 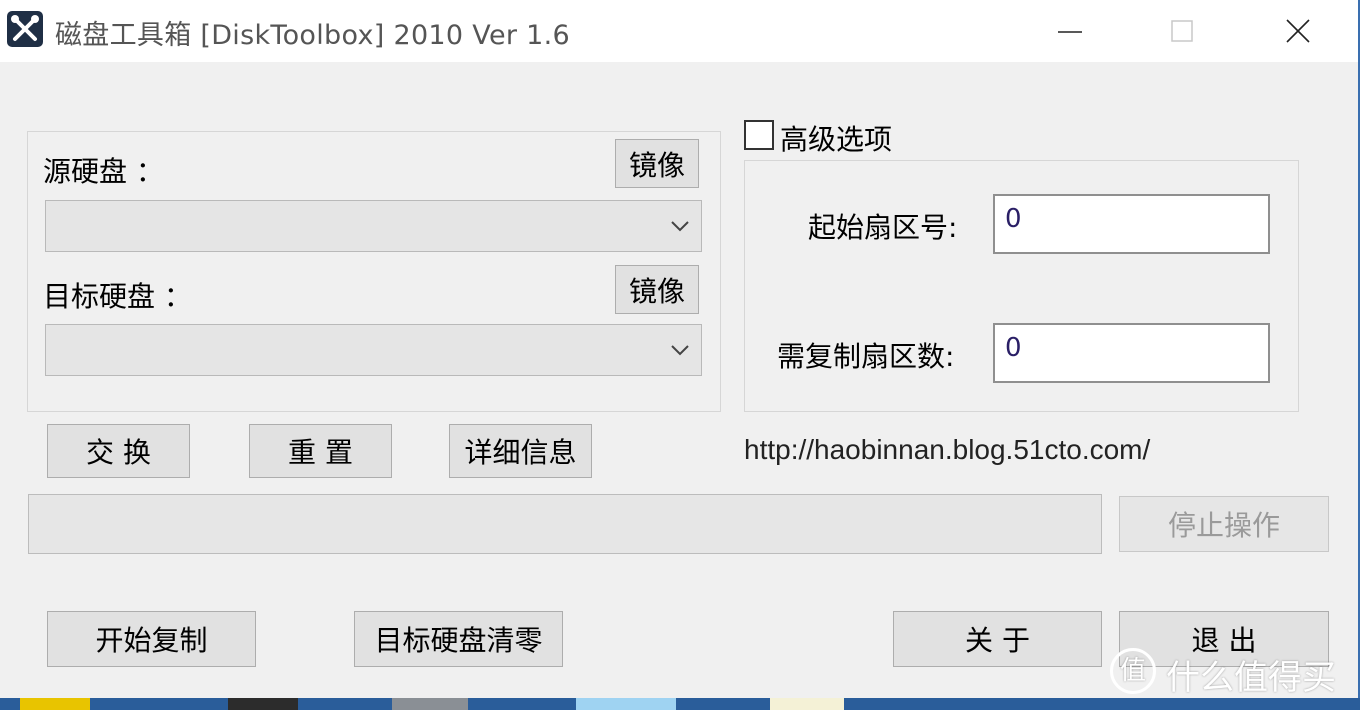 What do you see at coordinates (320, 451) in the screenshot?
I see `reset-button: 重 置` at bounding box center [320, 451].